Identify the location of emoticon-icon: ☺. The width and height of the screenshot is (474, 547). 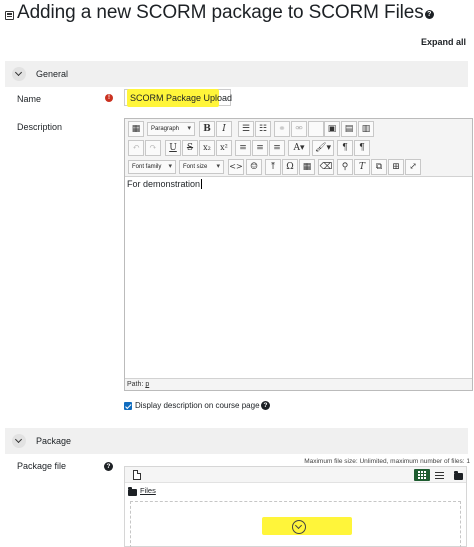
(254, 167).